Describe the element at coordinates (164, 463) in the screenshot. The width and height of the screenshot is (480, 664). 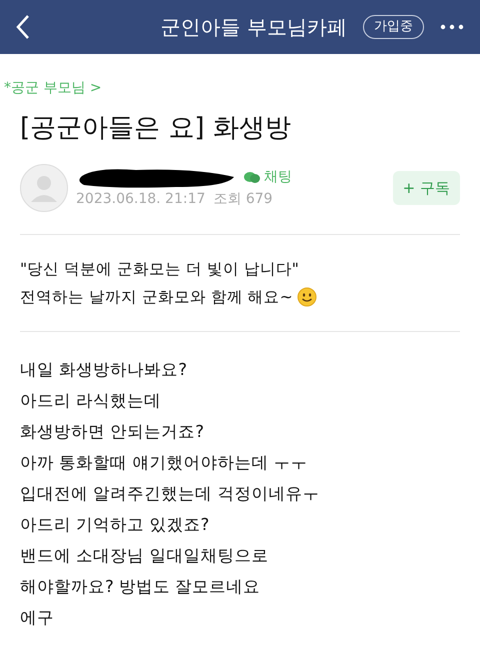
I see `body-text: 아까 통화할때 얘기했어야하는데 ㅜㅜ` at that location.